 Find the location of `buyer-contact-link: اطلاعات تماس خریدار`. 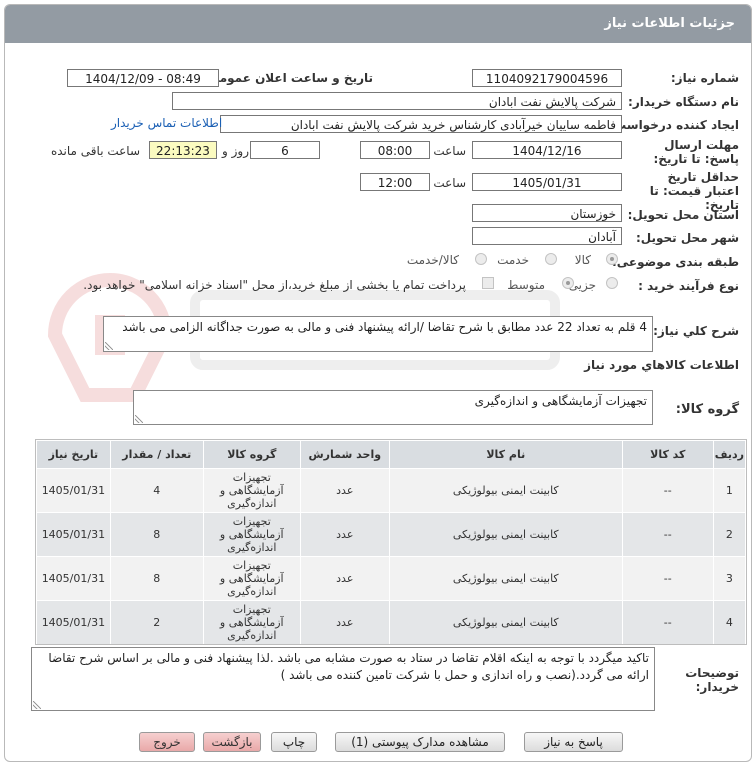

buyer-contact-link: اطلاعات تماس خریدار is located at coordinates (166, 123).